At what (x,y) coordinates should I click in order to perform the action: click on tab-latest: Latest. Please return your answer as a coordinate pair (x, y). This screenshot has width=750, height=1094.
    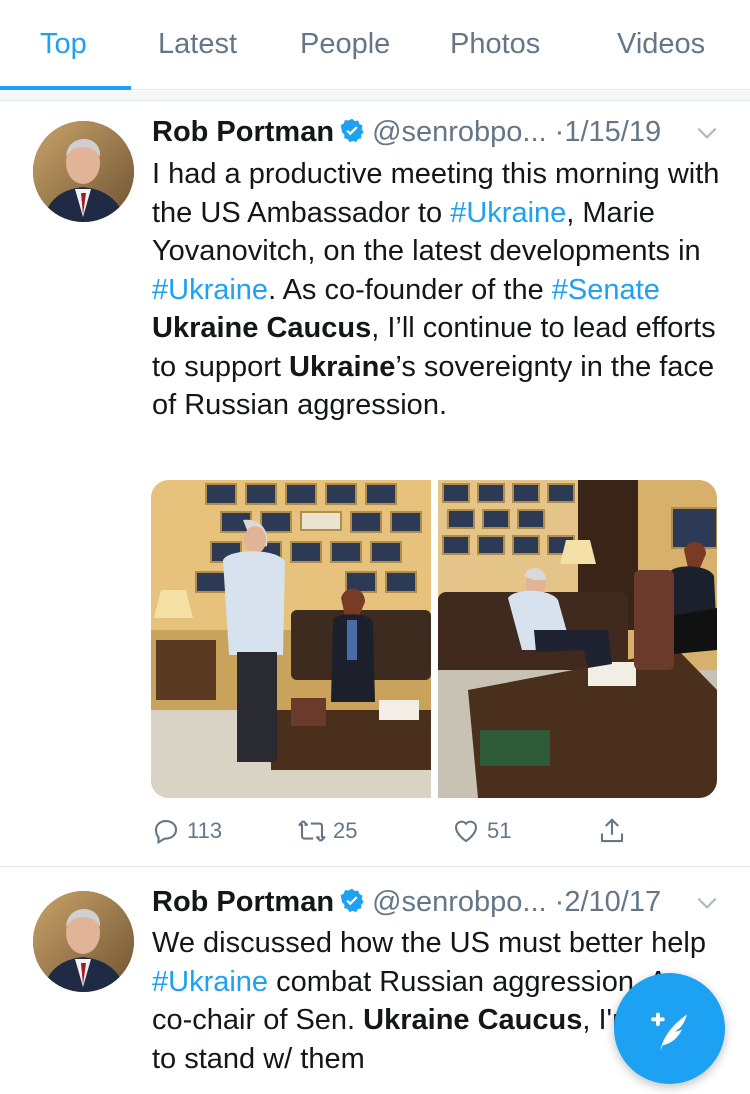
    Looking at the image, I should click on (197, 44).